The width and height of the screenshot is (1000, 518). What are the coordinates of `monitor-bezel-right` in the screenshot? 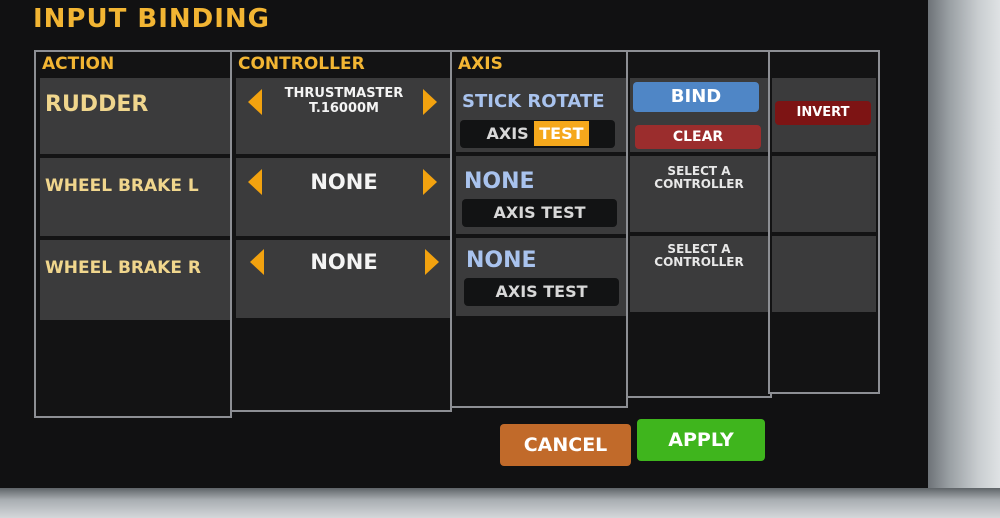 It's located at (964, 259).